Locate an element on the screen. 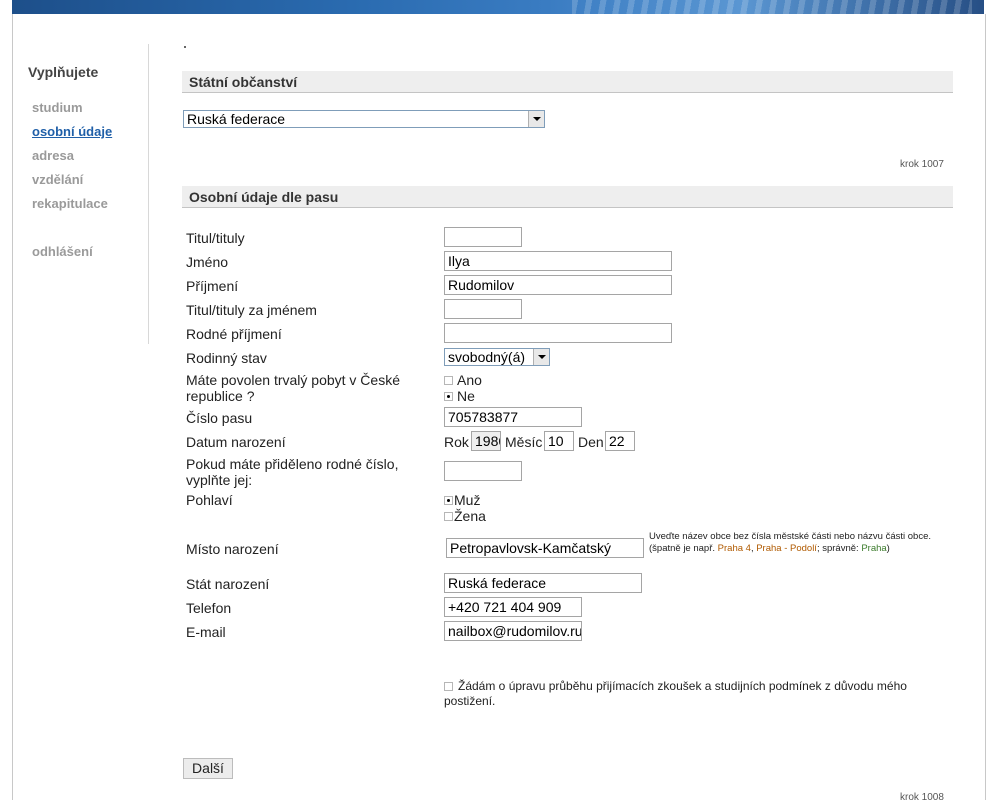 The width and height of the screenshot is (996, 803). email-input: nailbox@rudomilov.ru is located at coordinates (513, 631).